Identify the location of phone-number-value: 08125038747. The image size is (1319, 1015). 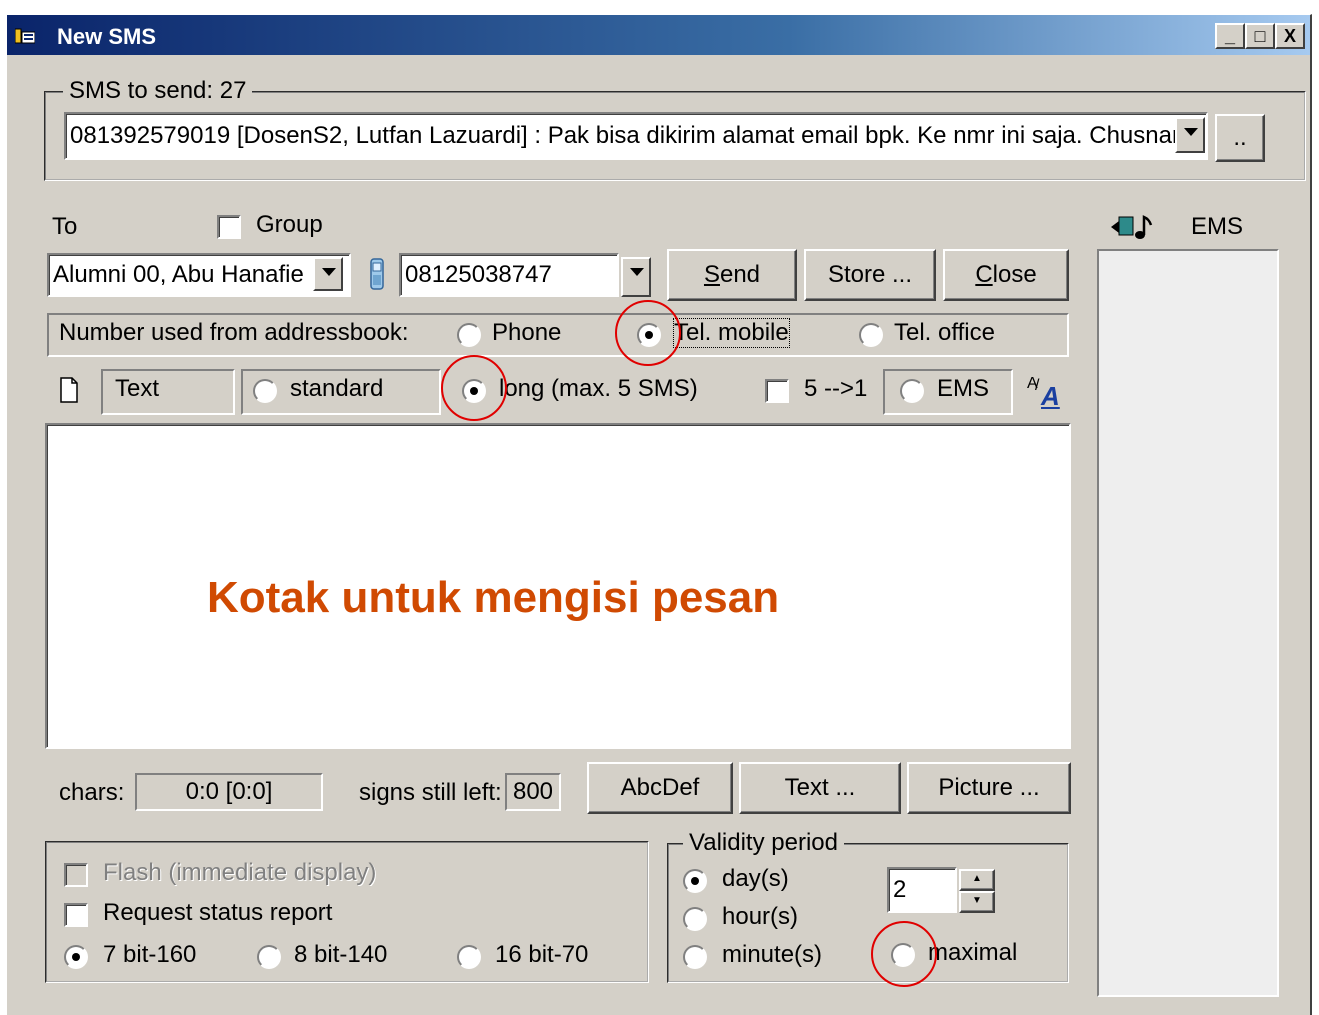
(478, 274).